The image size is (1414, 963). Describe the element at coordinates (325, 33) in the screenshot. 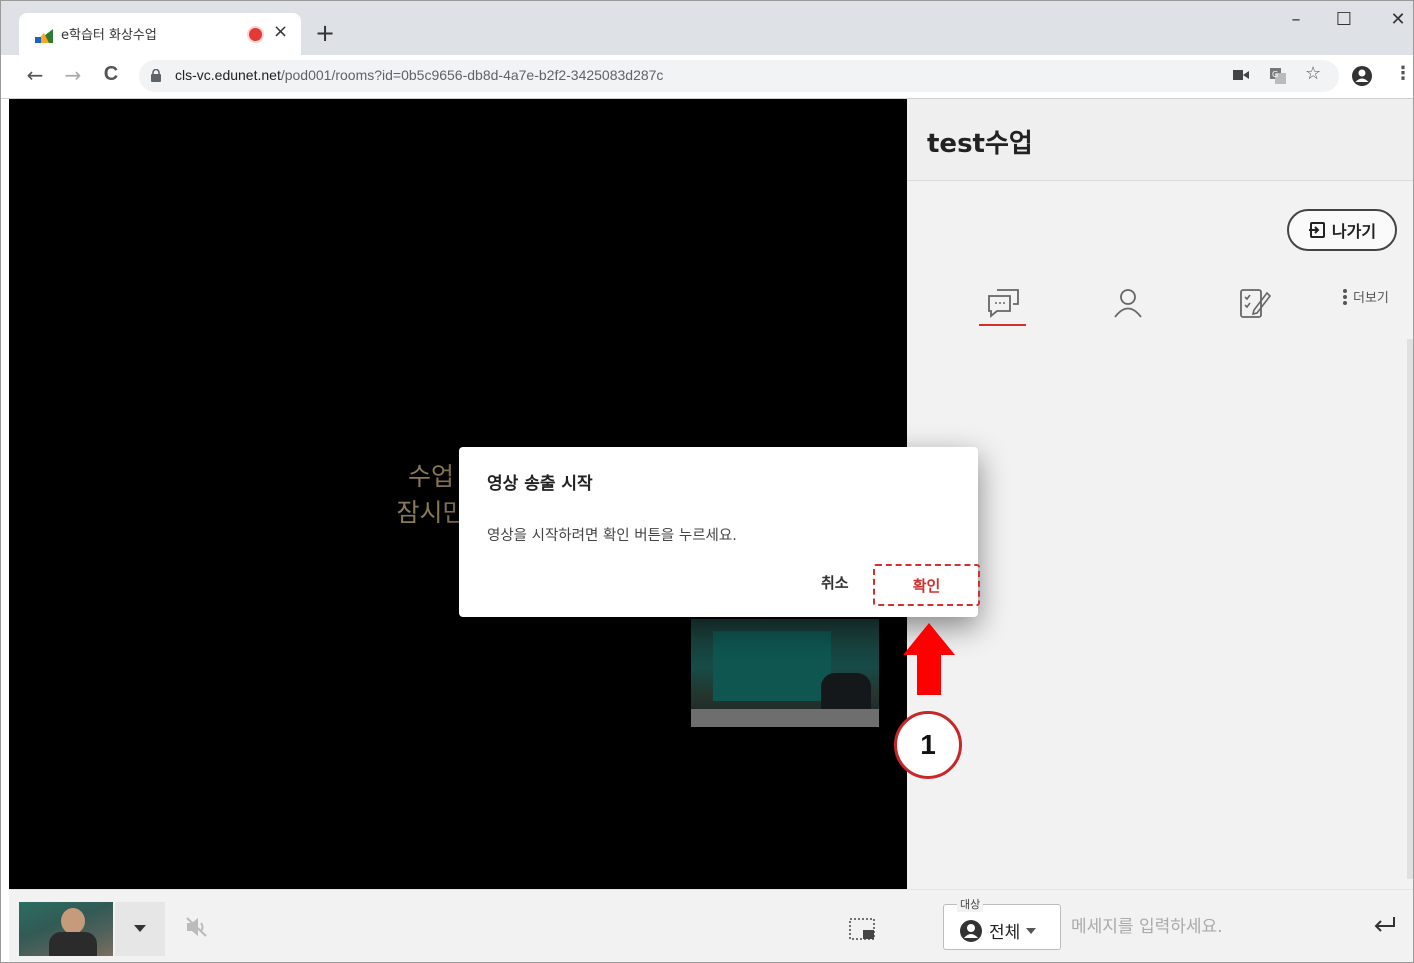

I see `new-tab-button: +` at that location.